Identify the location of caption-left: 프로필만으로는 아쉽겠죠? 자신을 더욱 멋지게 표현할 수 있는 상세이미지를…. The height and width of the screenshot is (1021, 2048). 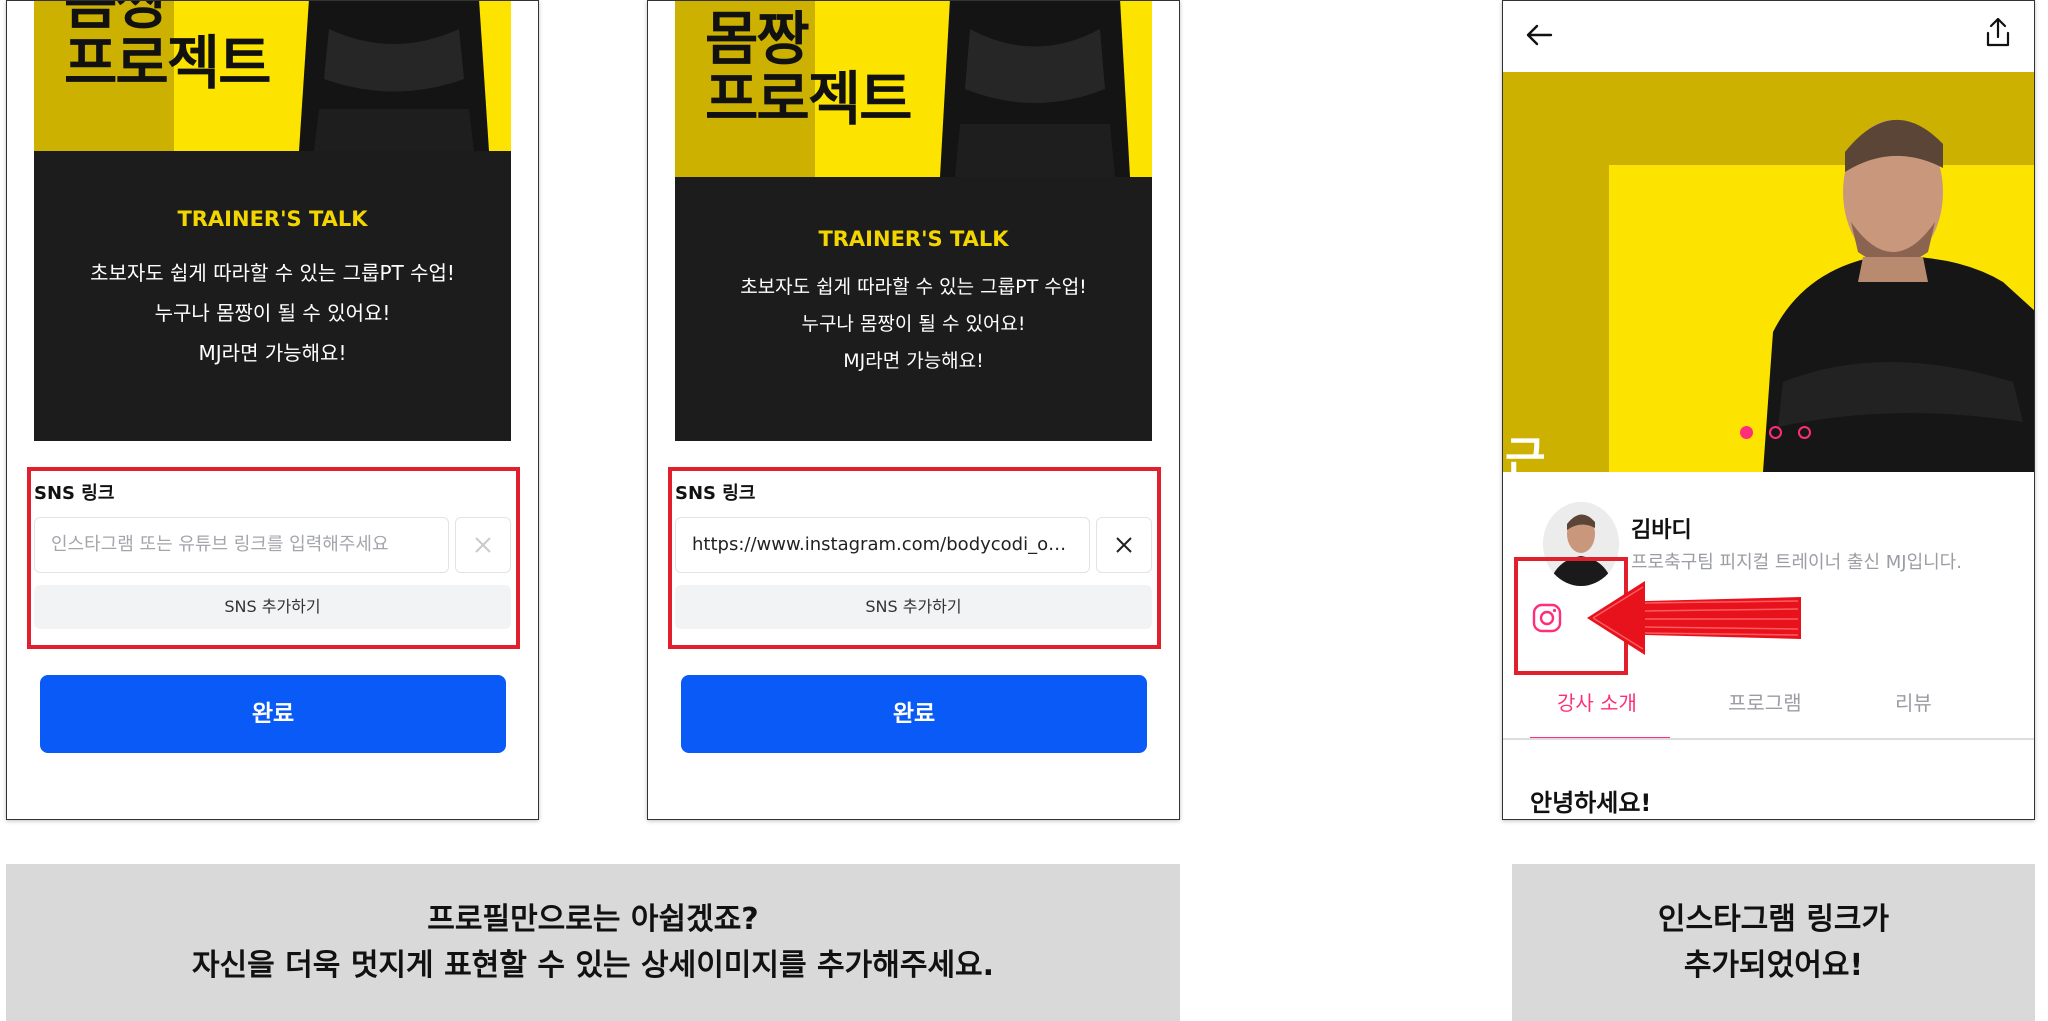
(593, 942).